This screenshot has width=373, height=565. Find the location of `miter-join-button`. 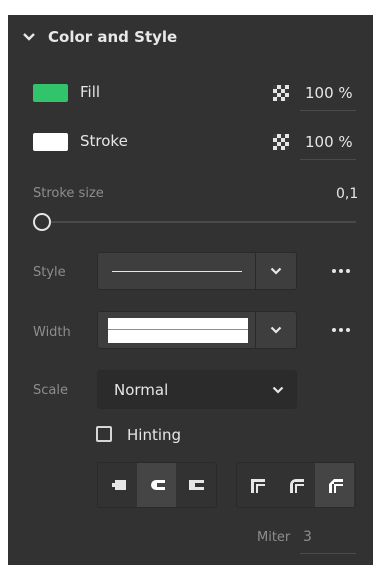

miter-join-button is located at coordinates (256, 485).